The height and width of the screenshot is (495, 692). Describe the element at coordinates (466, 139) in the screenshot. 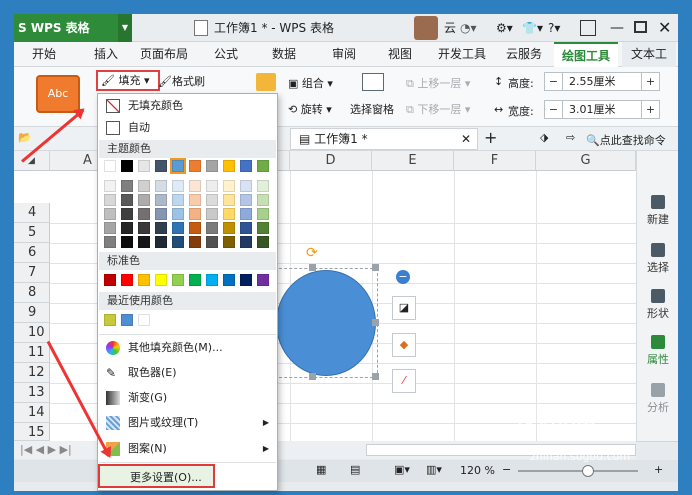

I see `close-tab-icon: ✕` at that location.